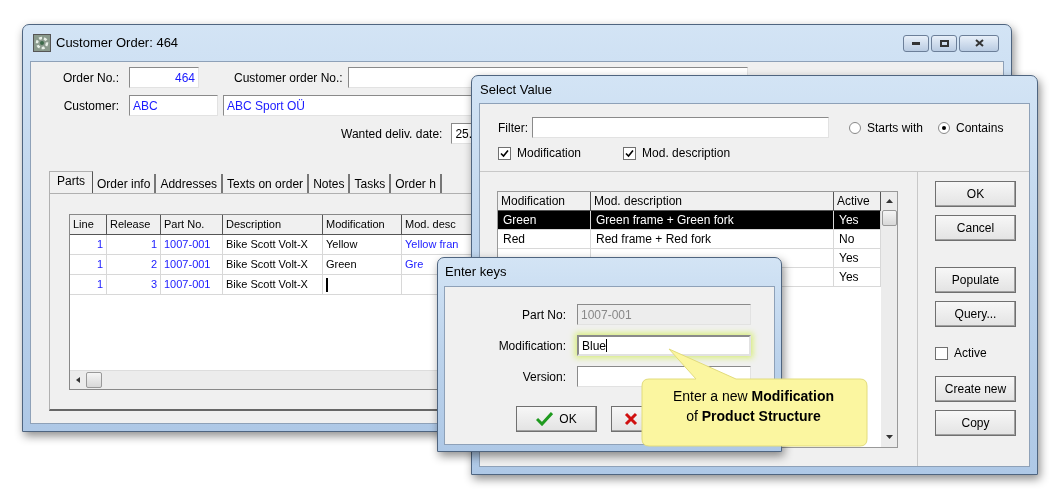  I want to click on filter-label: Filter:, so click(513, 128).